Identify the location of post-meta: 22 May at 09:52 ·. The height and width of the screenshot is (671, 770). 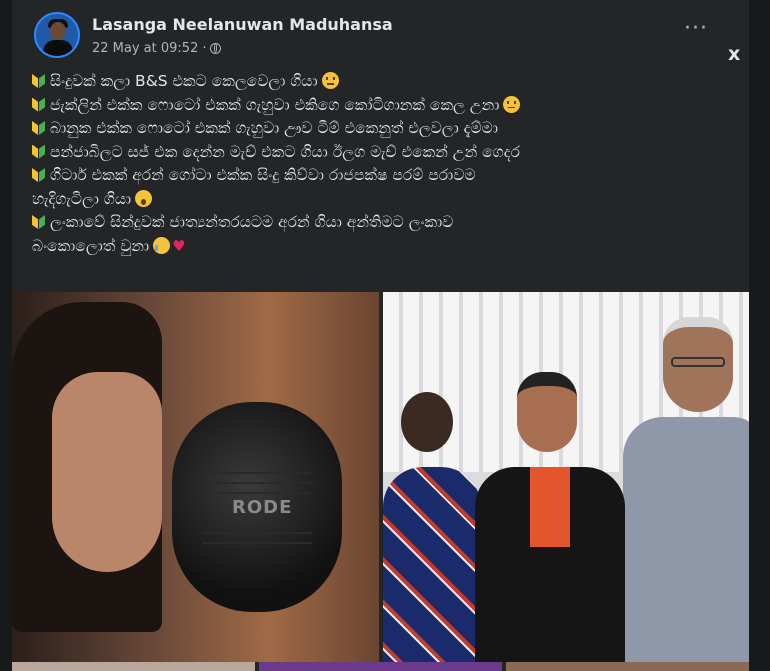
(157, 48).